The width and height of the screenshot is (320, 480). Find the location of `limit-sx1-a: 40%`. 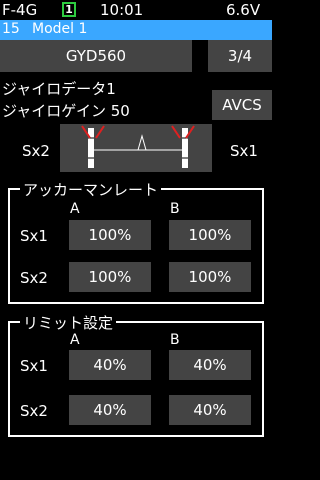

limit-sx1-a: 40% is located at coordinates (110, 365).